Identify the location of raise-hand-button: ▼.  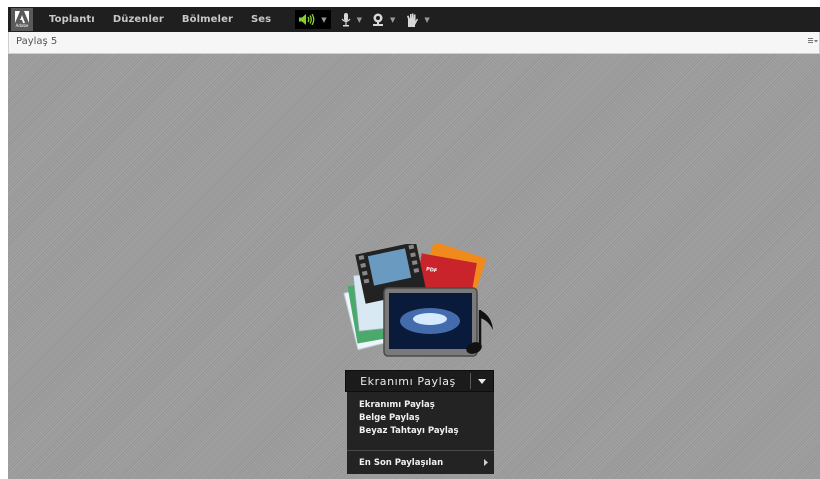
(417, 19).